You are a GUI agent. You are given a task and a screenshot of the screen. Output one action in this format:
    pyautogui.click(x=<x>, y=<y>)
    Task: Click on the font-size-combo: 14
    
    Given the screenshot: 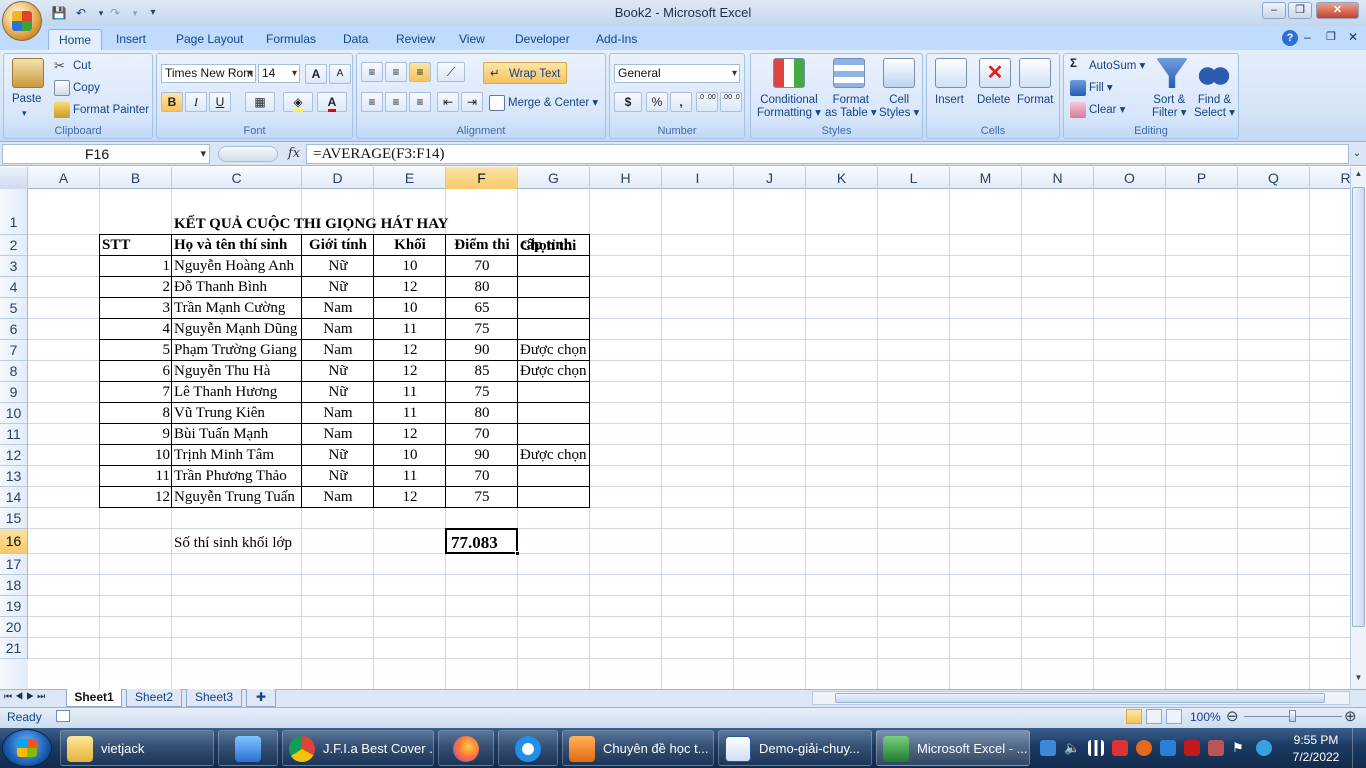 What is the action you would take?
    pyautogui.click(x=279, y=73)
    